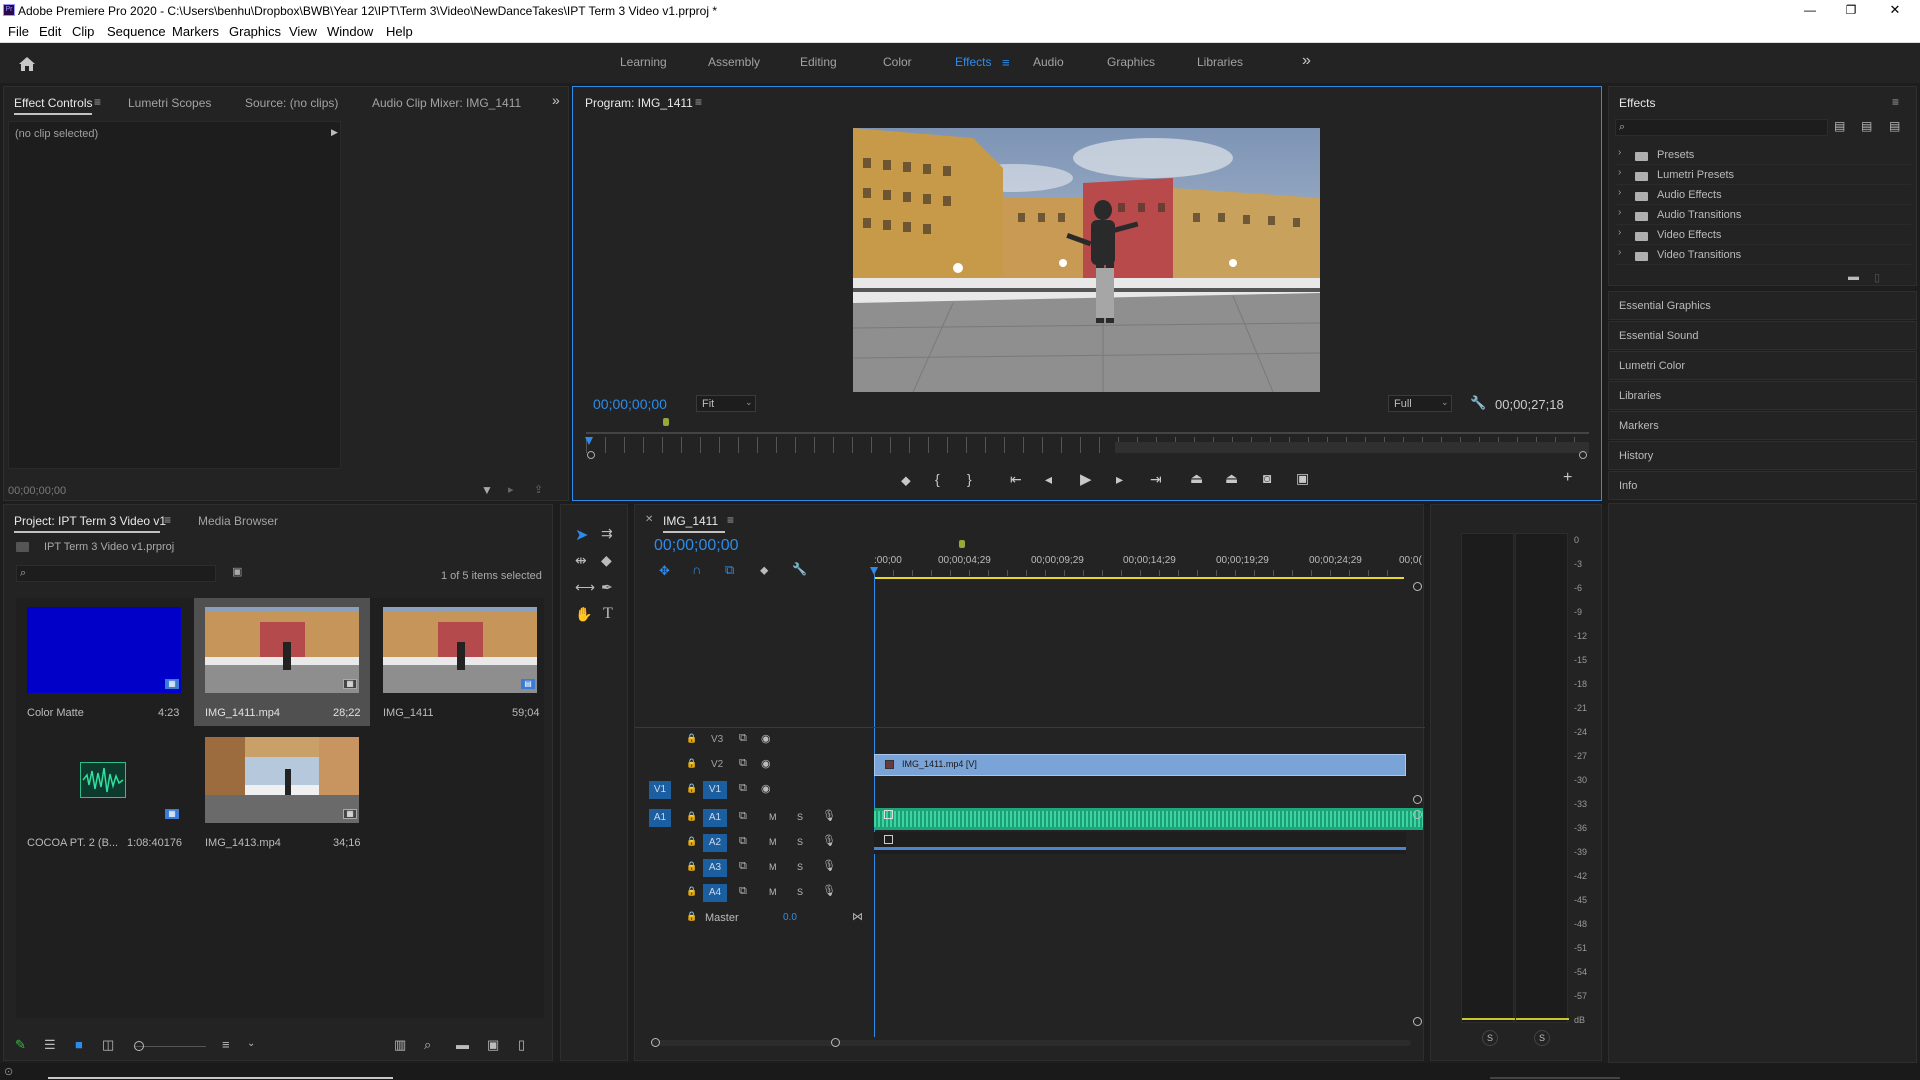  Describe the element at coordinates (1583, 455) in the screenshot. I see `range-end-handle` at that location.